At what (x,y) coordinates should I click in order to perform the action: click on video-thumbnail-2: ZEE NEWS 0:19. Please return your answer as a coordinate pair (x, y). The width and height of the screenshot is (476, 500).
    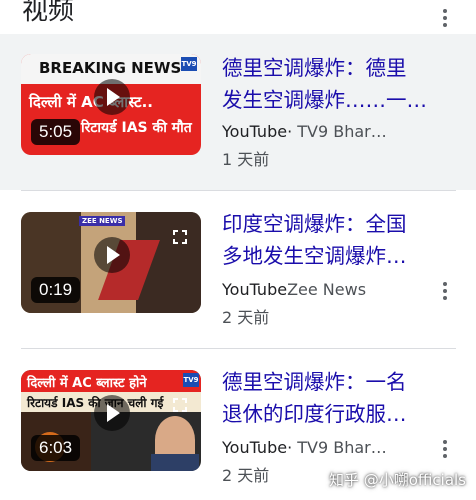
    Looking at the image, I should click on (111, 262).